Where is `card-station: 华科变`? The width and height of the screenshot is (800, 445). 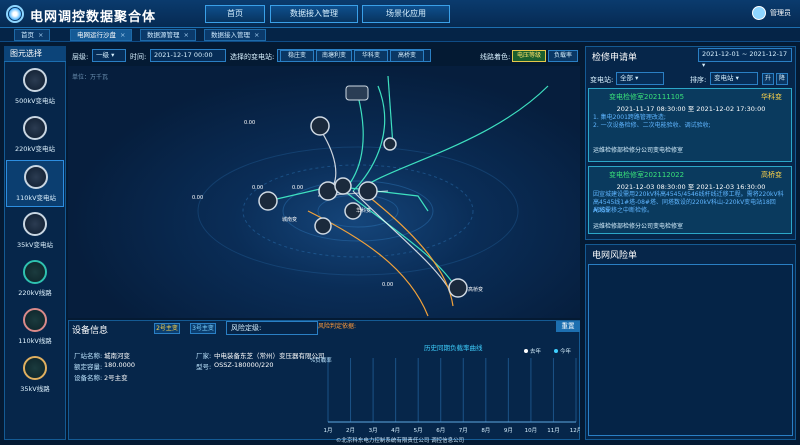 card-station: 华科变 is located at coordinates (771, 97).